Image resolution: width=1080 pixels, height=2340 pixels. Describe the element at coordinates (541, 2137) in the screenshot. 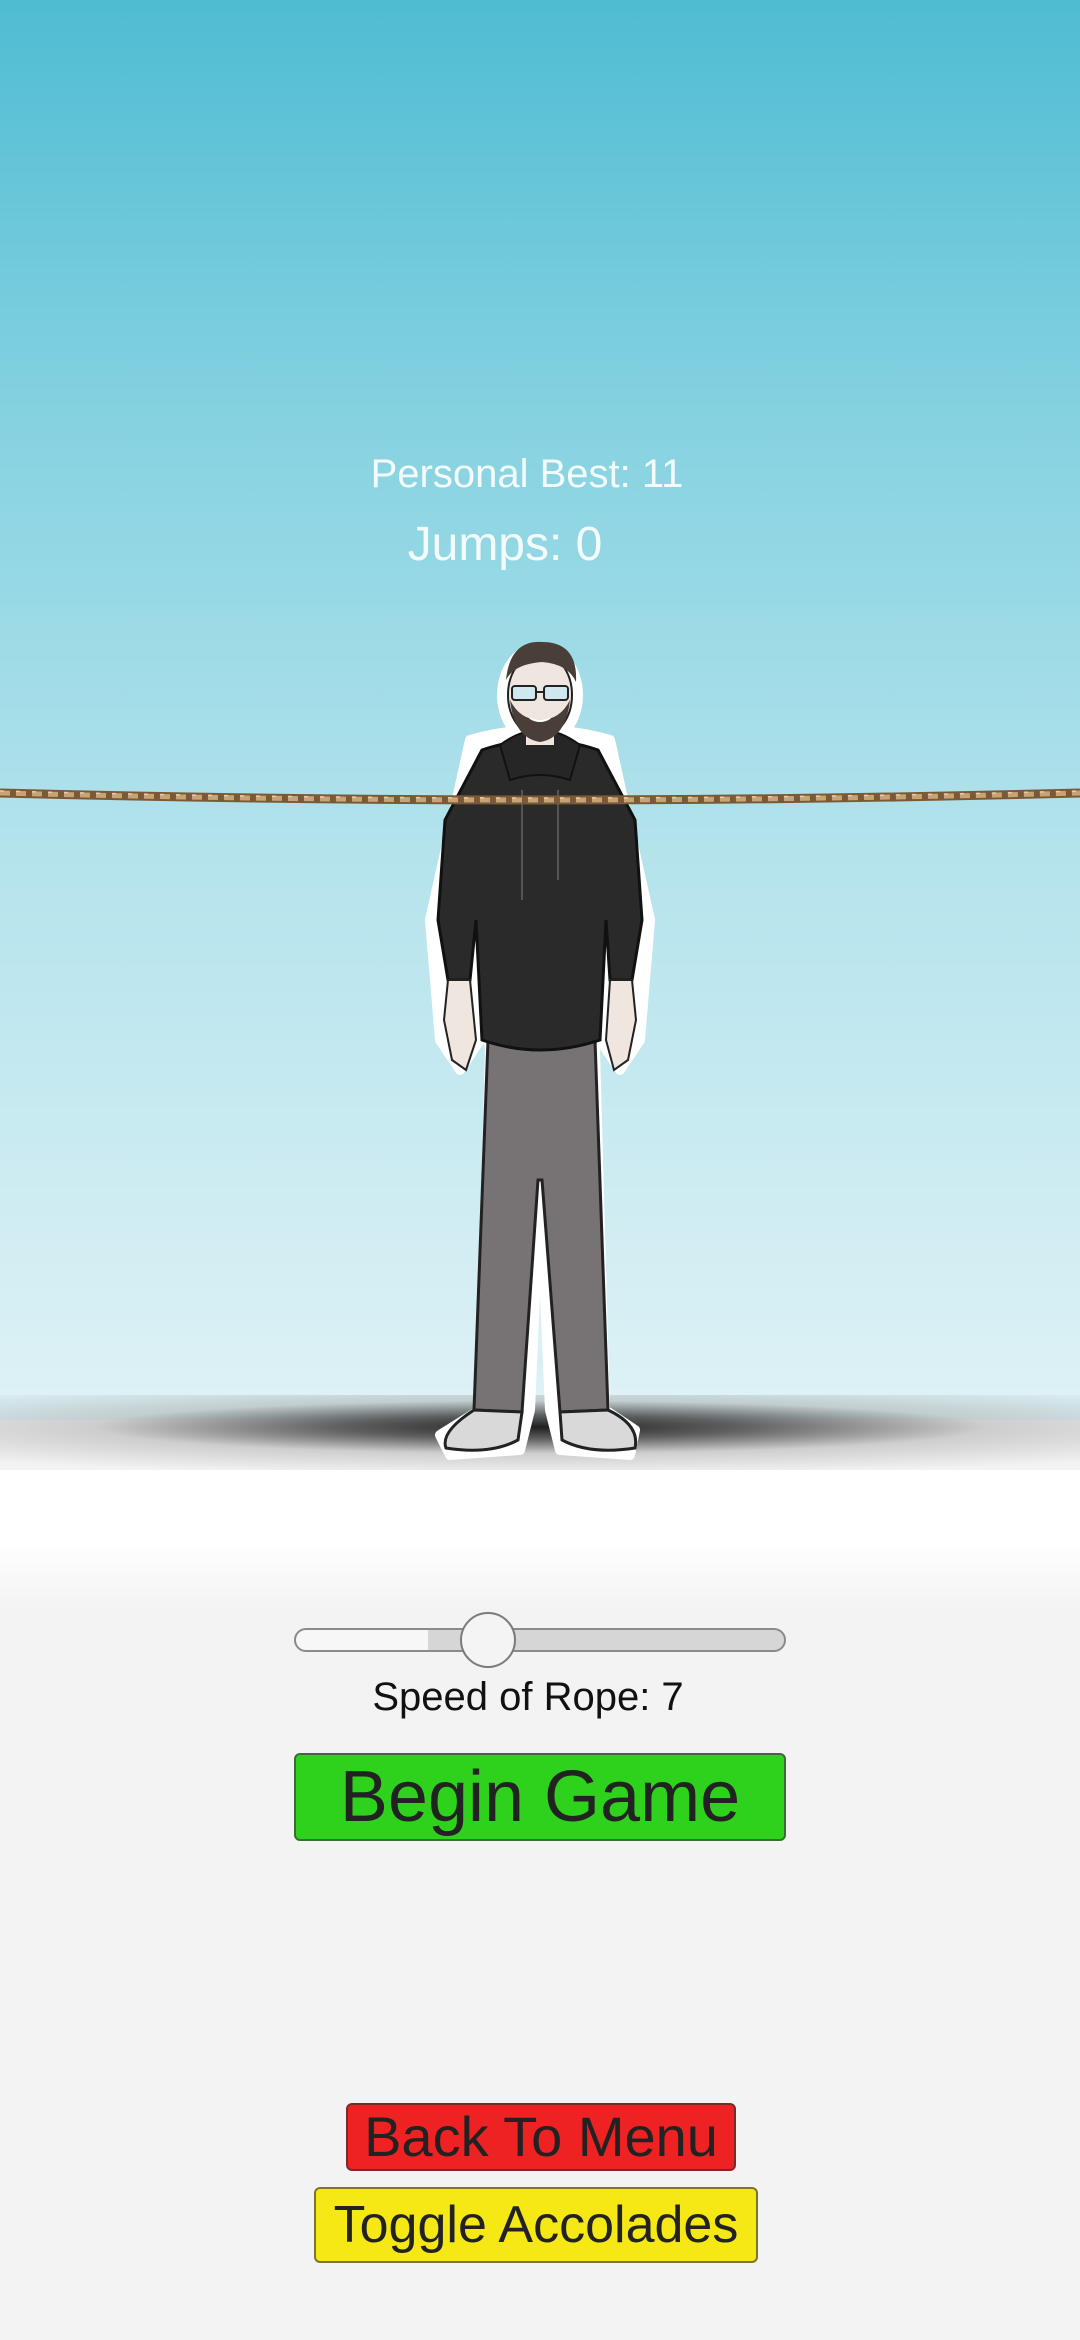

I see `back-to-menu-button: Back To Menu` at that location.